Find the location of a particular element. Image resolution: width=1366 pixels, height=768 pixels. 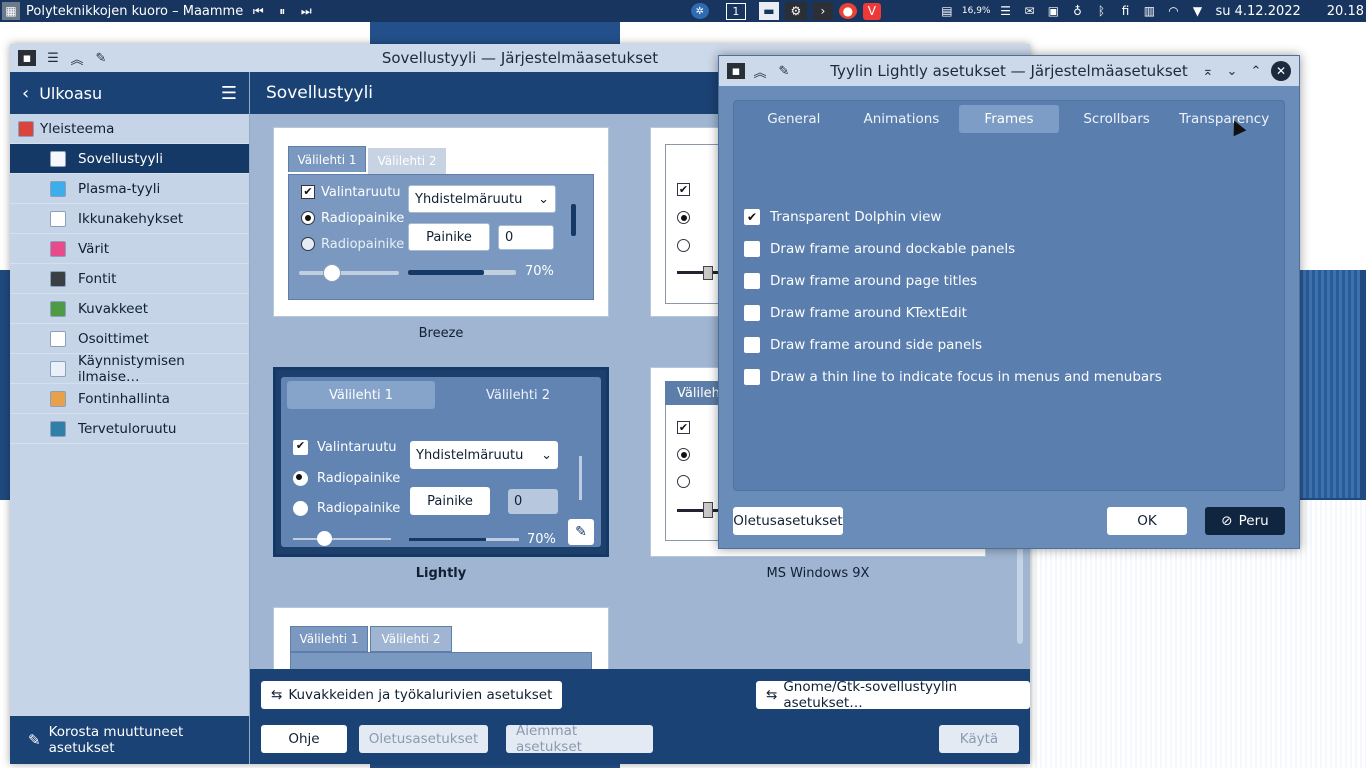

apply-button: Käytä is located at coordinates (979, 739).